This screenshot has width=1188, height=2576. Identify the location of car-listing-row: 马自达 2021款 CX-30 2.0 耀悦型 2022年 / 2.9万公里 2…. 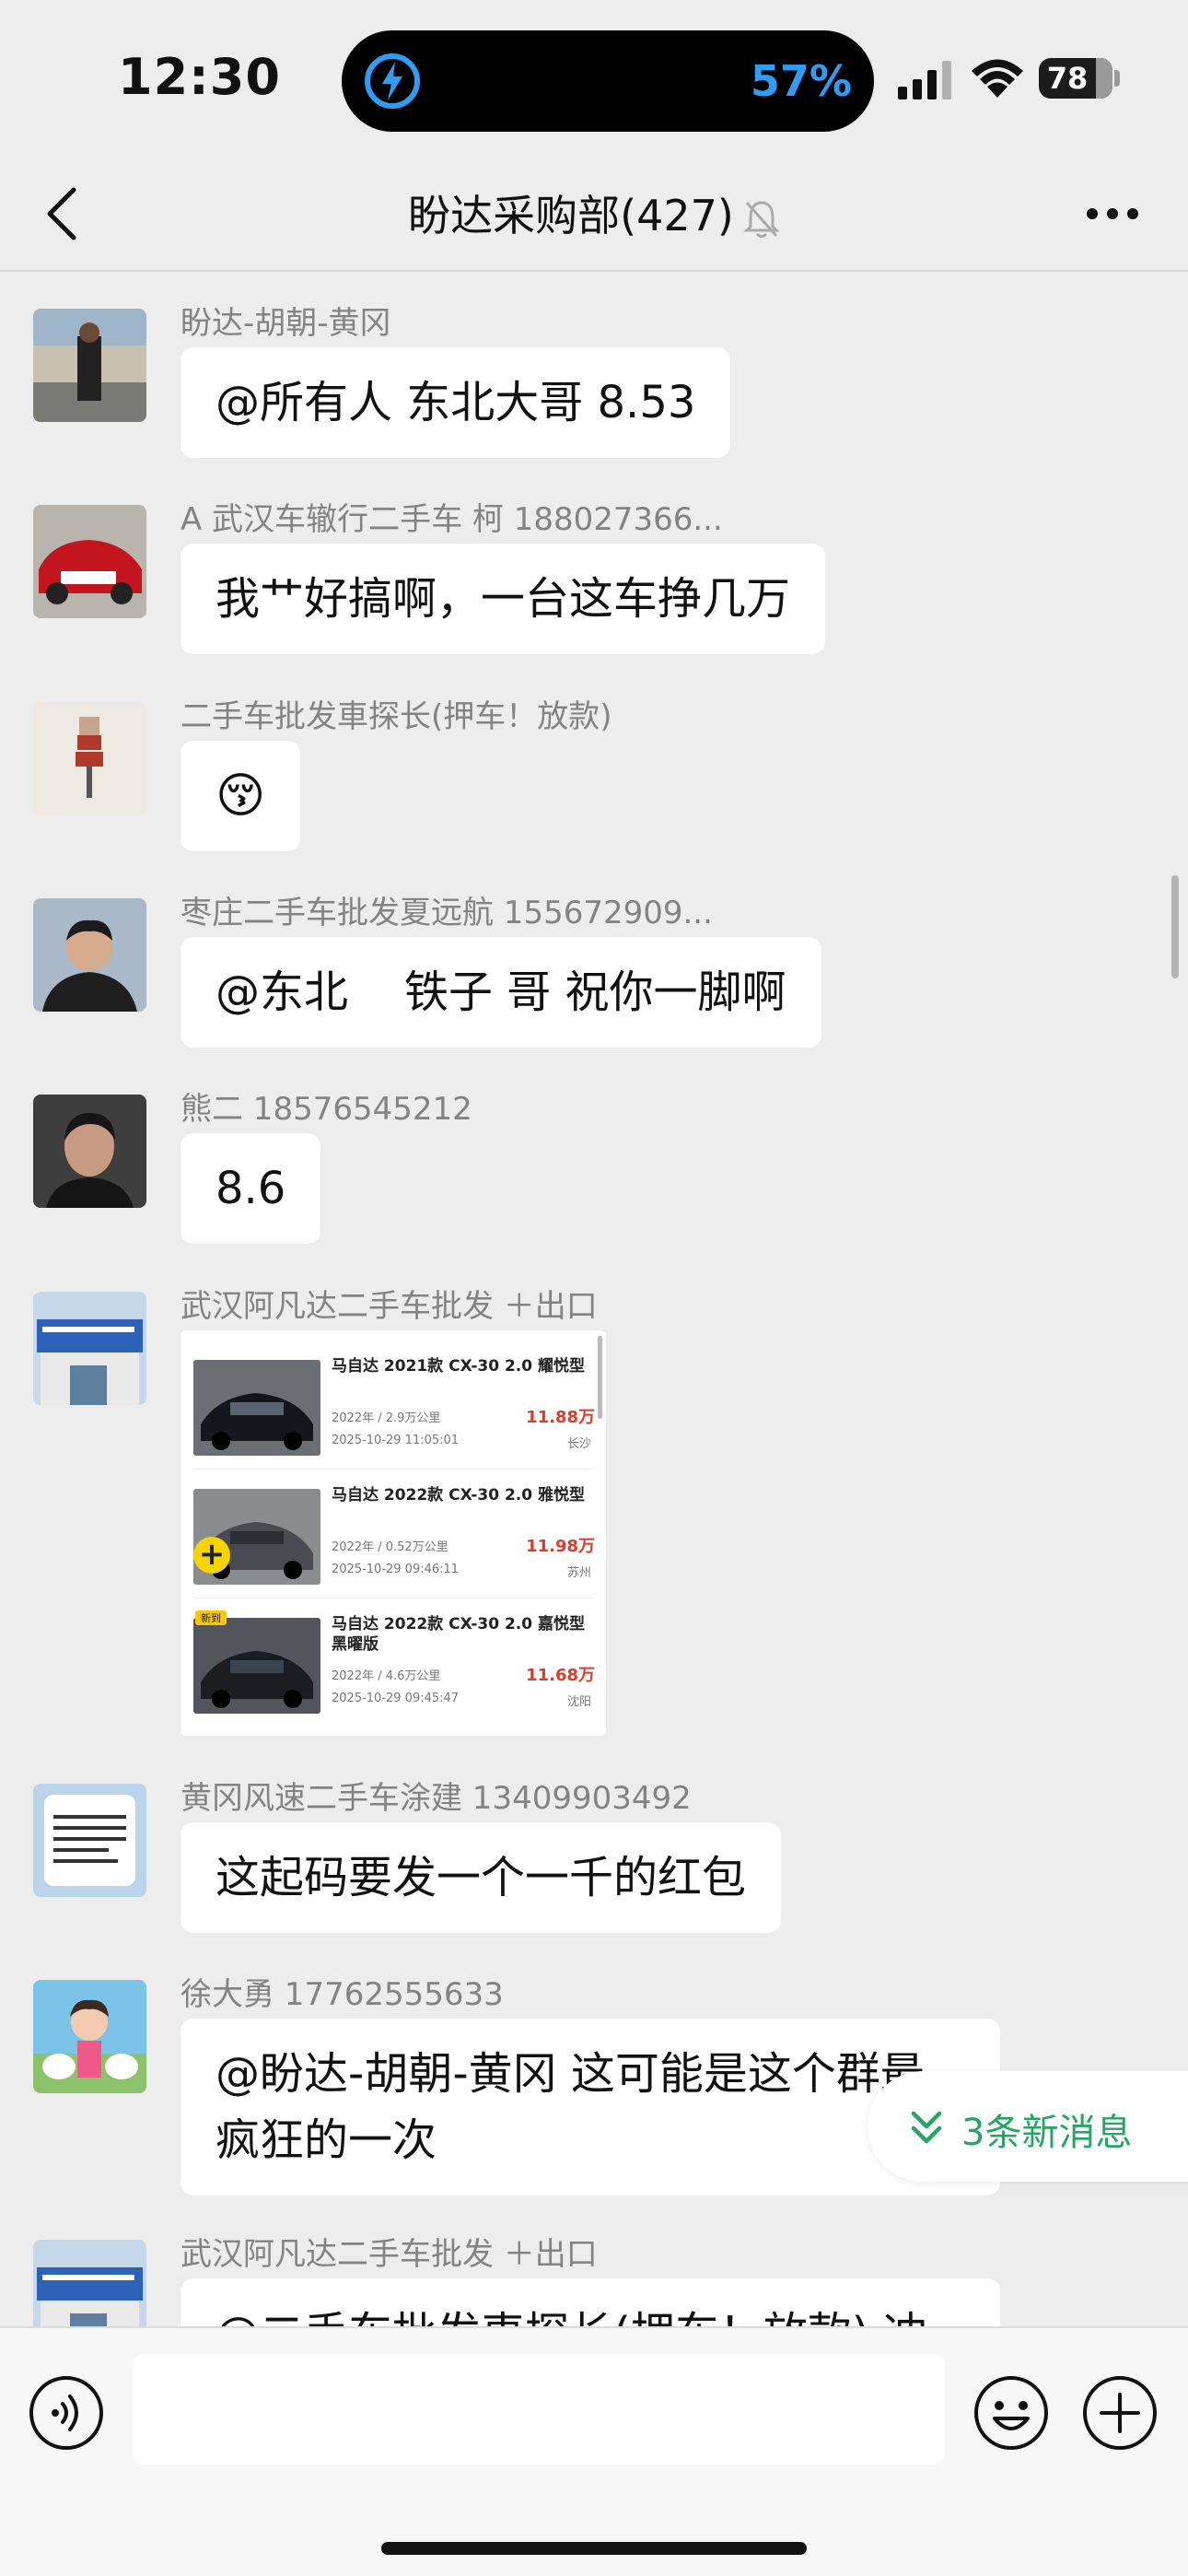
(396, 1406).